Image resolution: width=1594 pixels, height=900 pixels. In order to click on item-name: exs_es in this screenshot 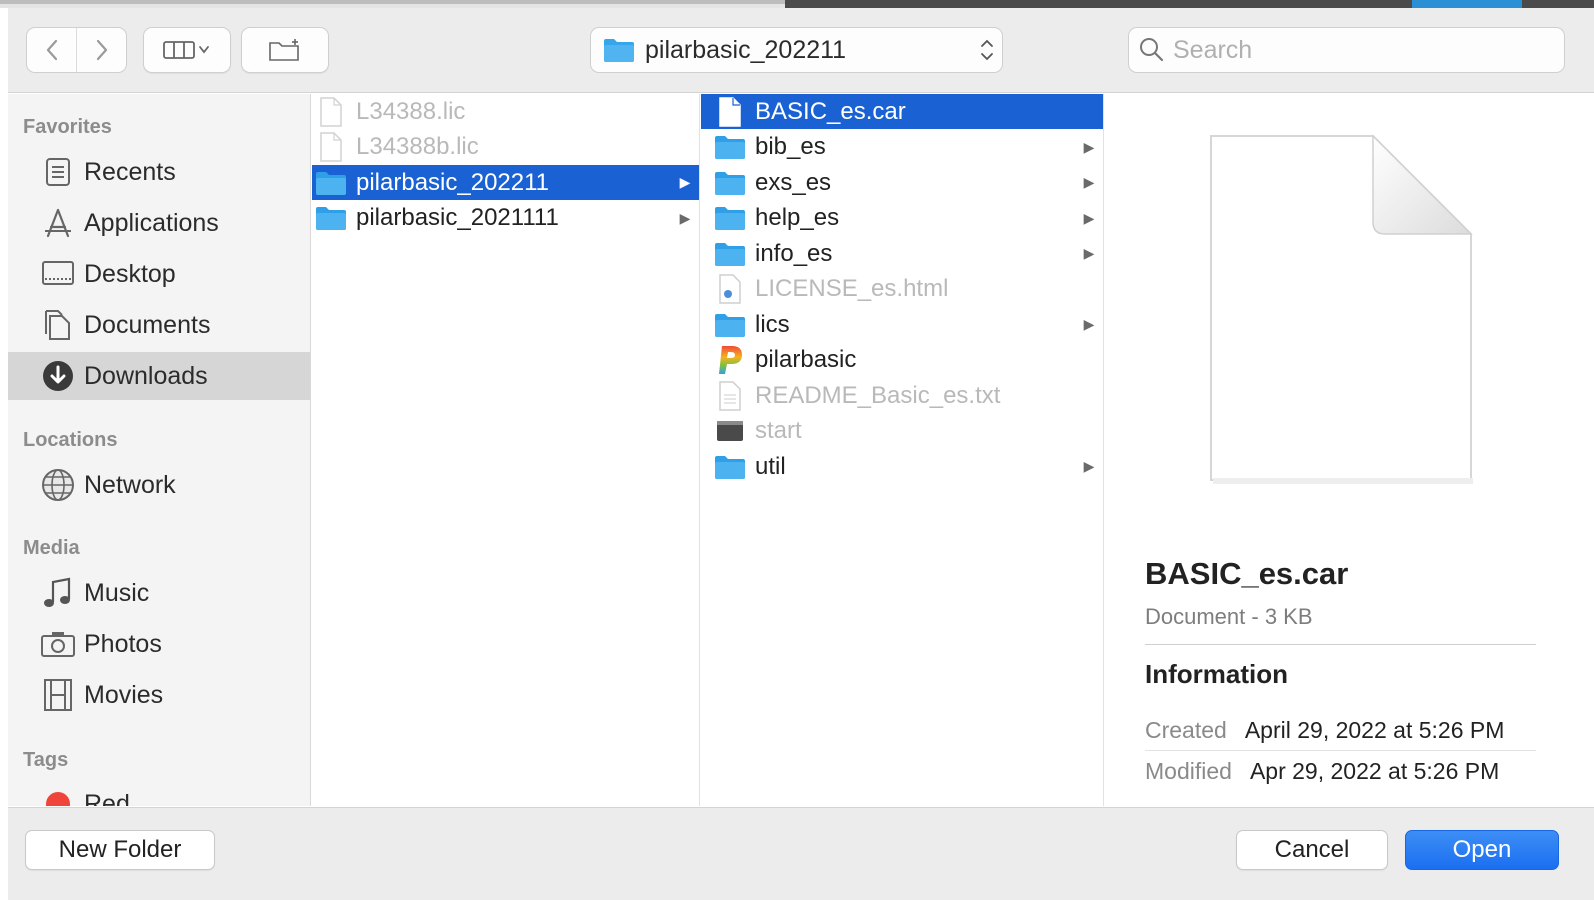, I will do `click(793, 182)`.